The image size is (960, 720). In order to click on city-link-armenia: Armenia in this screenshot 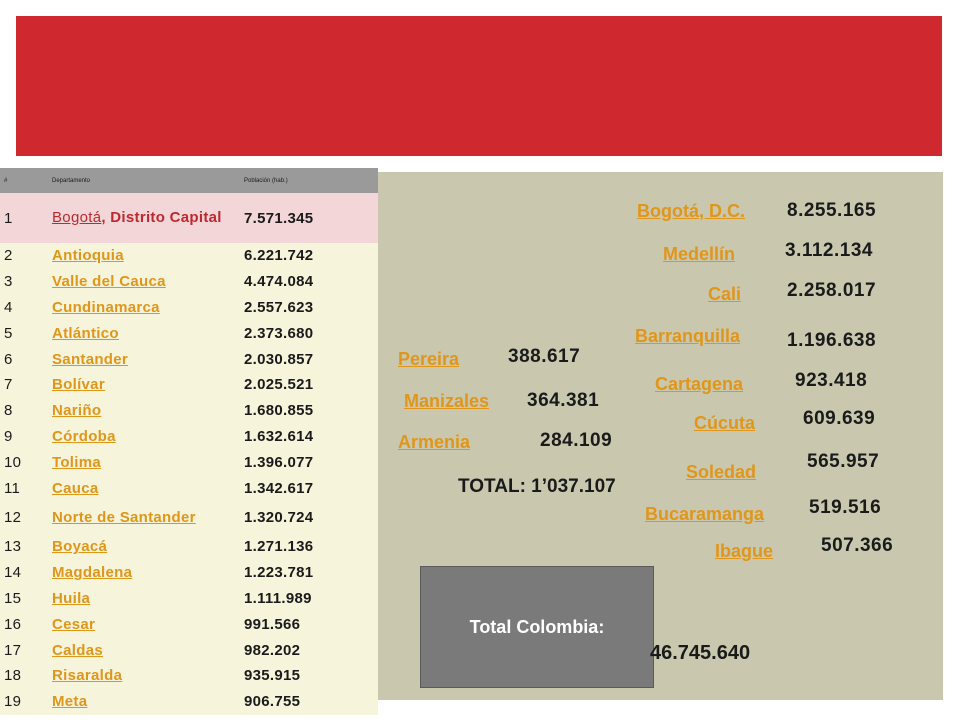, I will do `click(434, 442)`.